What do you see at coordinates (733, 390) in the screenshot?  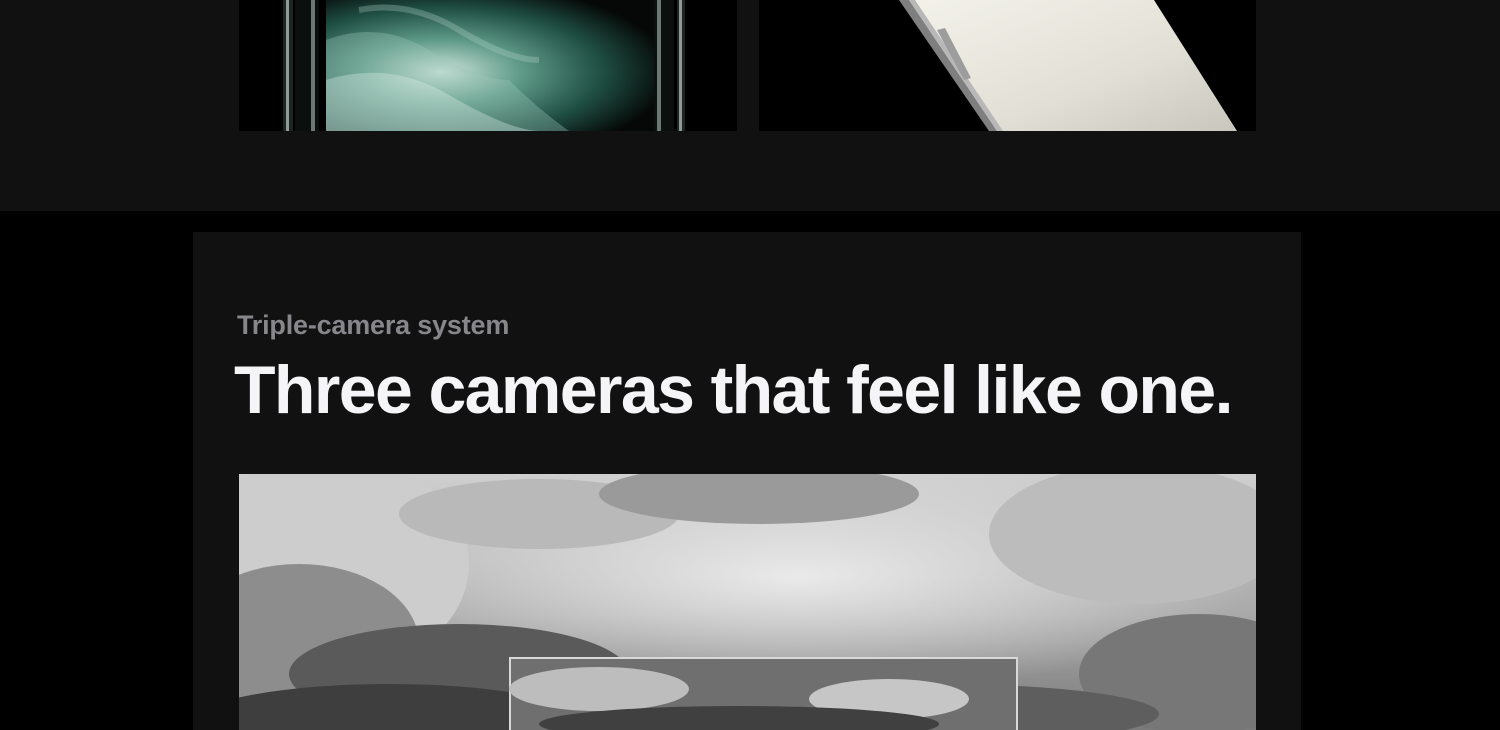 I see `section-headline: Three cameras that feel like one.` at bounding box center [733, 390].